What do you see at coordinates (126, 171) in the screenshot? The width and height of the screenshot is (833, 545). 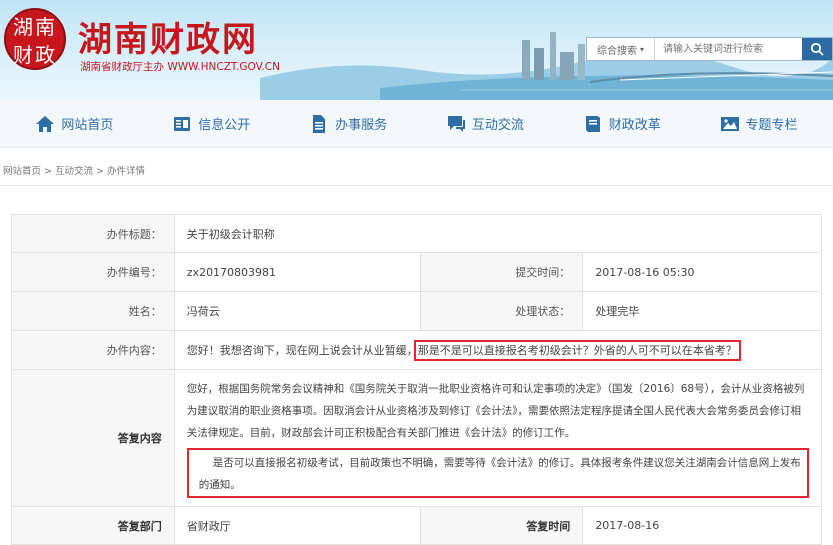 I see `breadcrumb-current: 办件详情` at bounding box center [126, 171].